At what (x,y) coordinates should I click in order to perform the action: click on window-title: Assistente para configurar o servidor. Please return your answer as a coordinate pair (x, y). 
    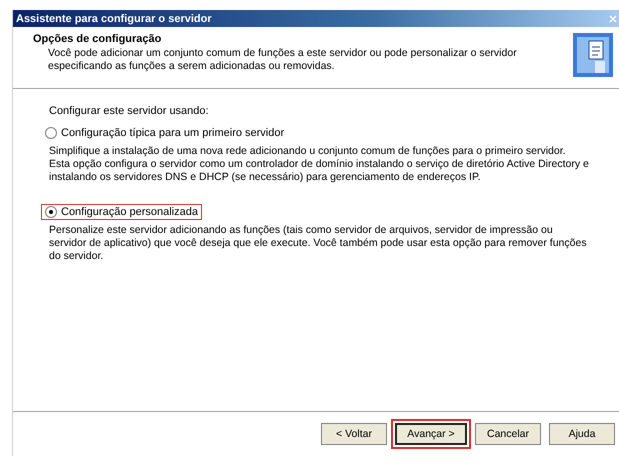
    Looking at the image, I should click on (114, 18).